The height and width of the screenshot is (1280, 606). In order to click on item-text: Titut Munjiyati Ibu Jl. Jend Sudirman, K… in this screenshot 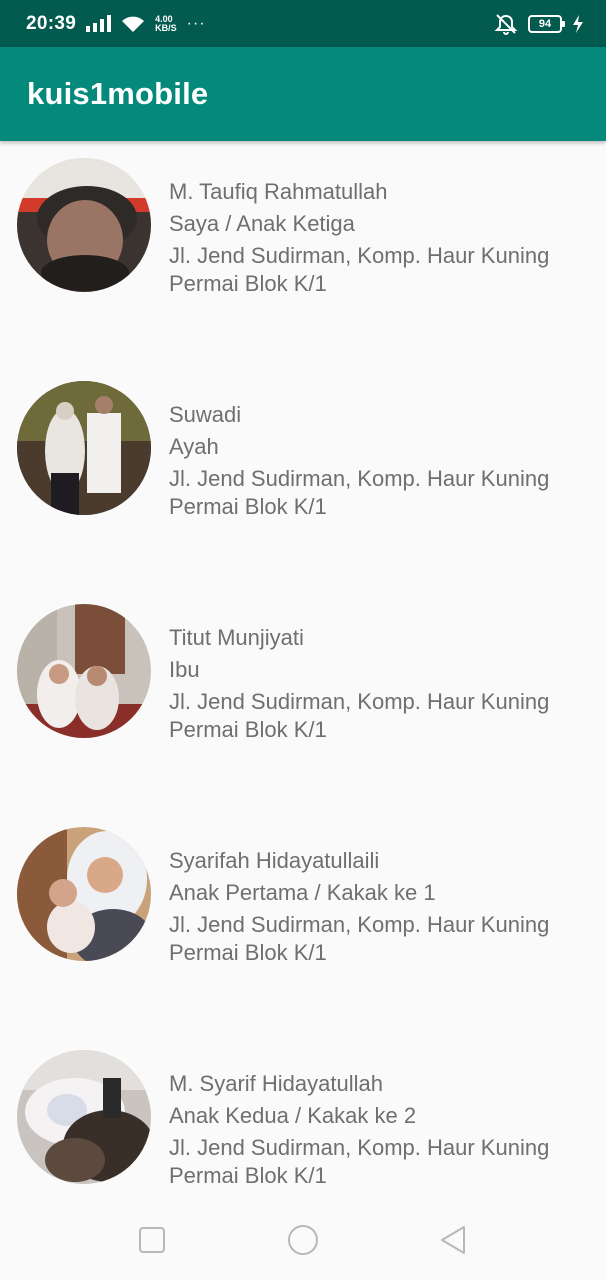, I will do `click(379, 684)`.